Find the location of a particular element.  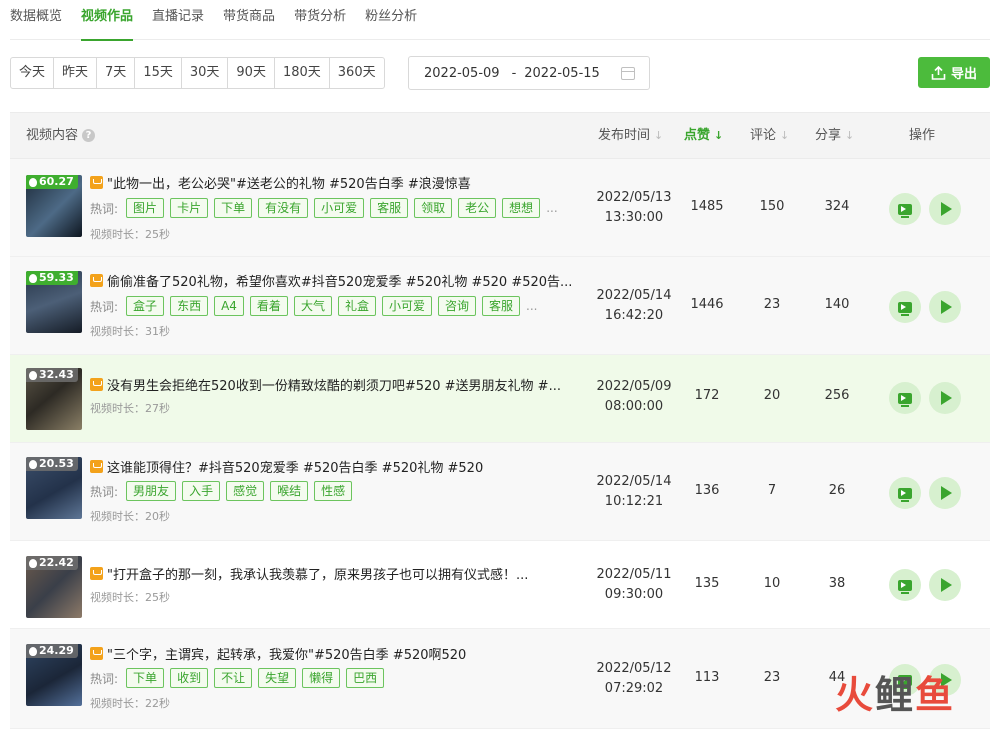

range-today-button: 今天 is located at coordinates (33, 73).